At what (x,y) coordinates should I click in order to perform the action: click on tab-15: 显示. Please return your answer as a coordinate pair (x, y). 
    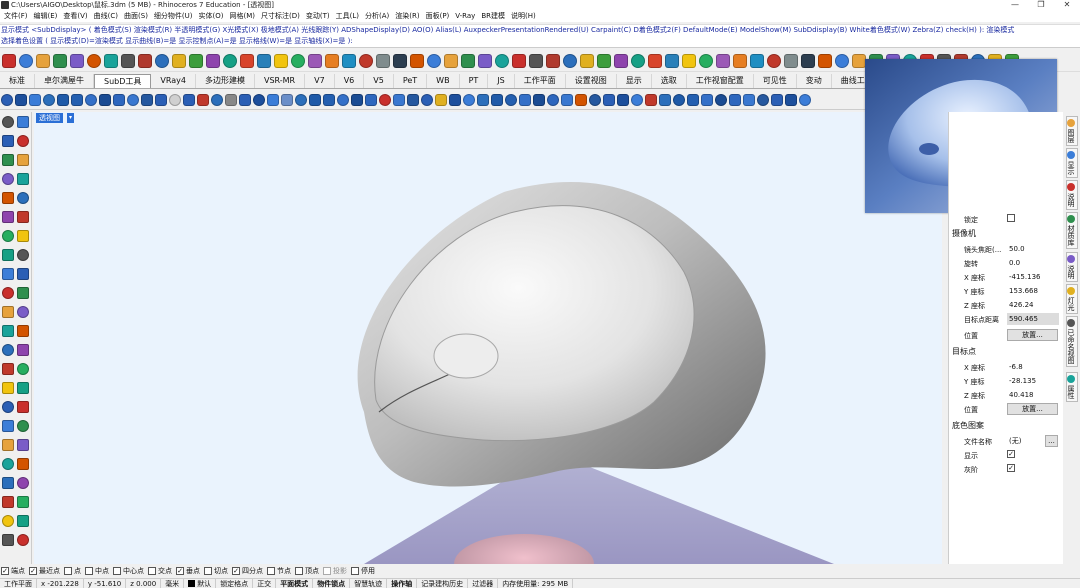
    Looking at the image, I should click on (634, 81).